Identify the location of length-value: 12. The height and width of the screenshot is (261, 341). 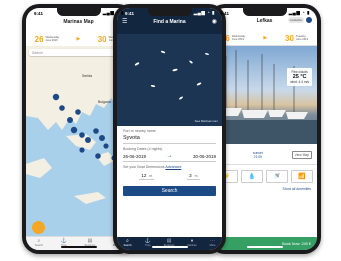
(144, 175).